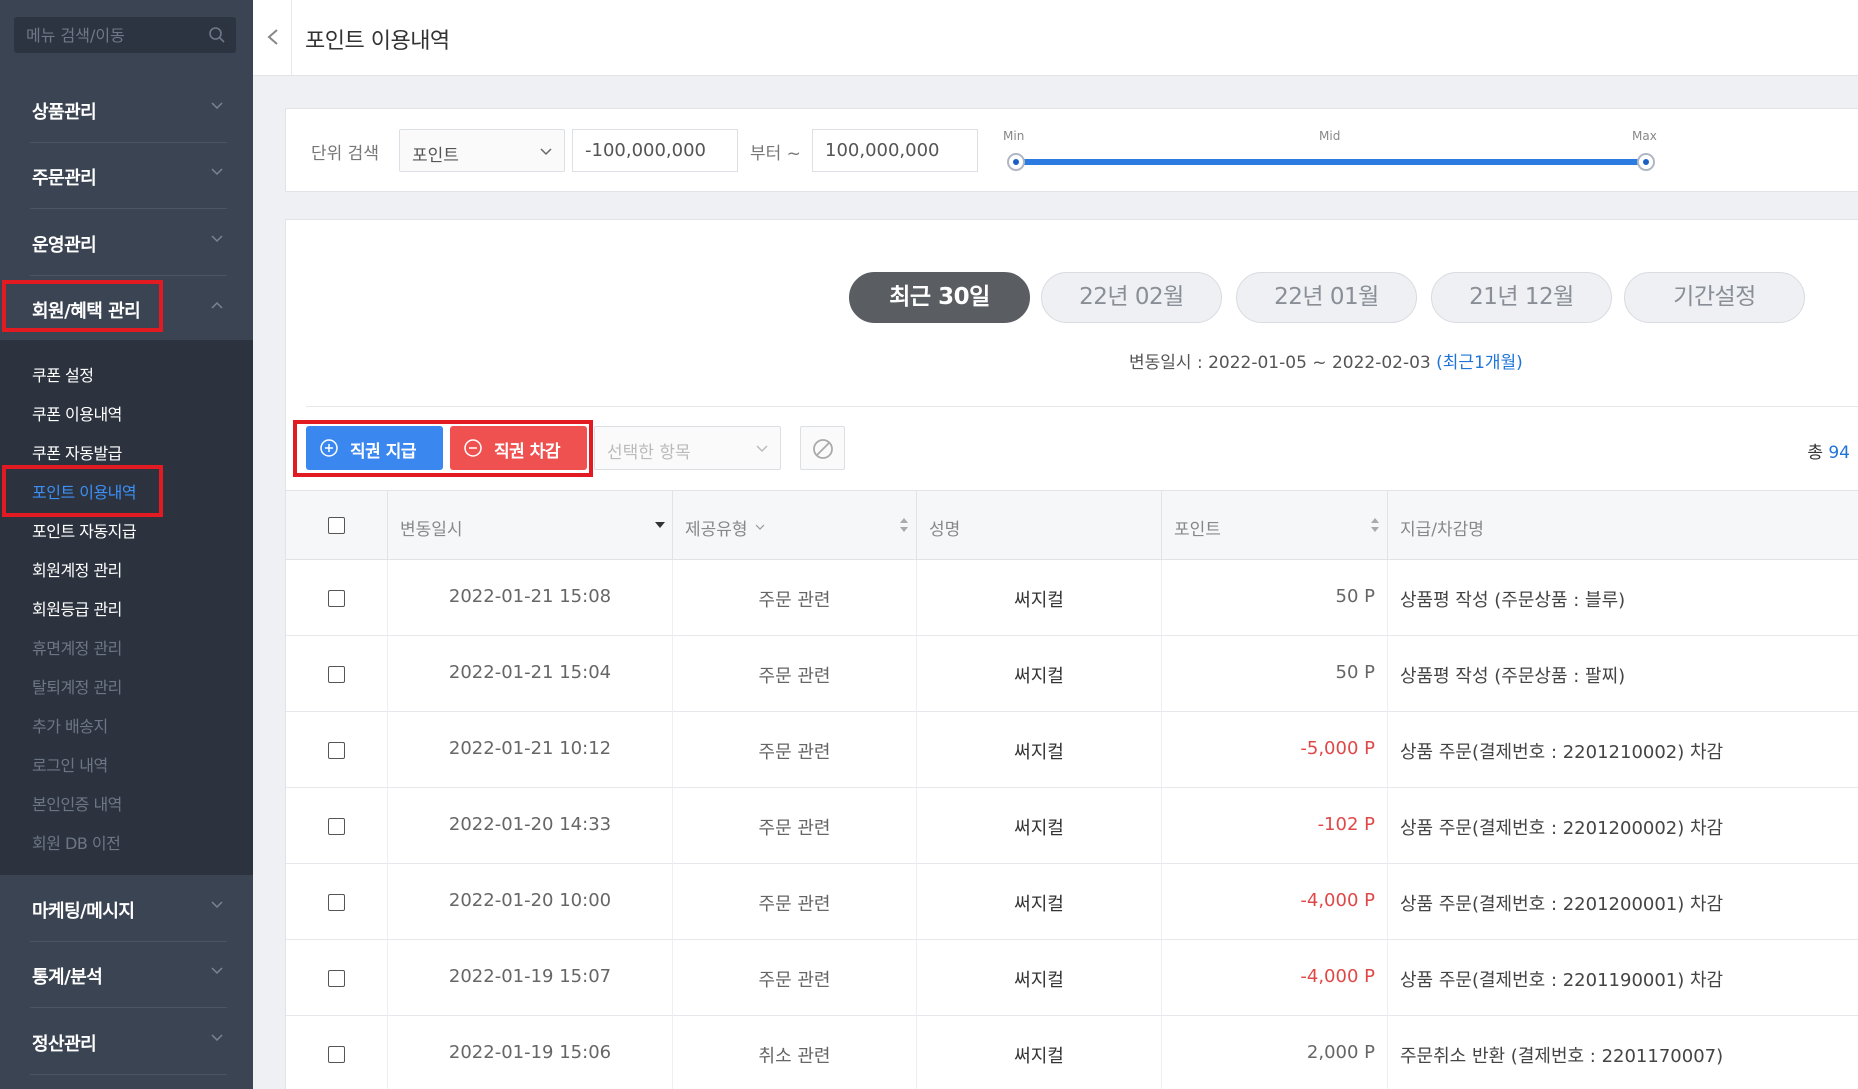 This screenshot has height=1089, width=1858. I want to click on column-header-desc: 지급/차감명, so click(1623, 526).